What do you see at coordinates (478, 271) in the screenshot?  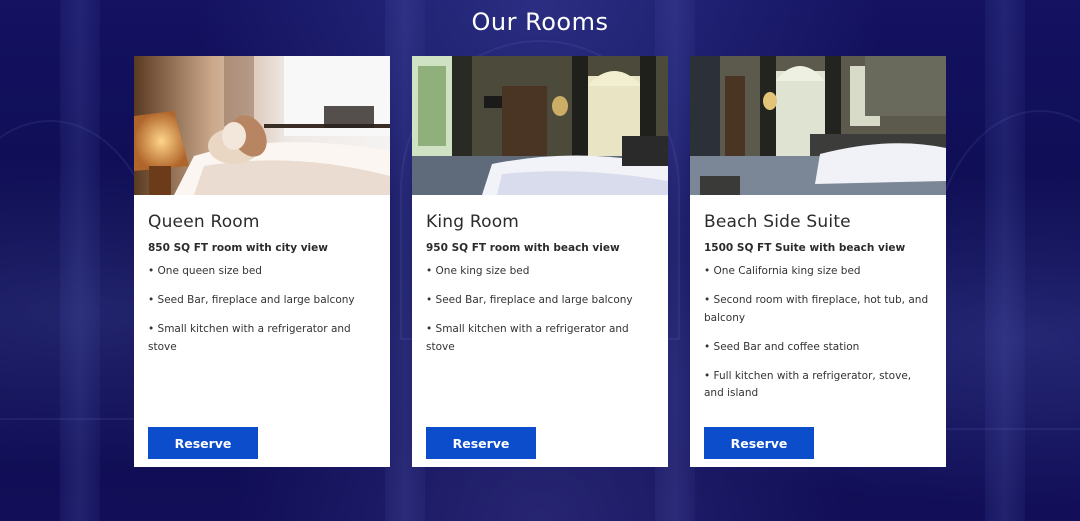 I see `feature-item: • One king size bed` at bounding box center [478, 271].